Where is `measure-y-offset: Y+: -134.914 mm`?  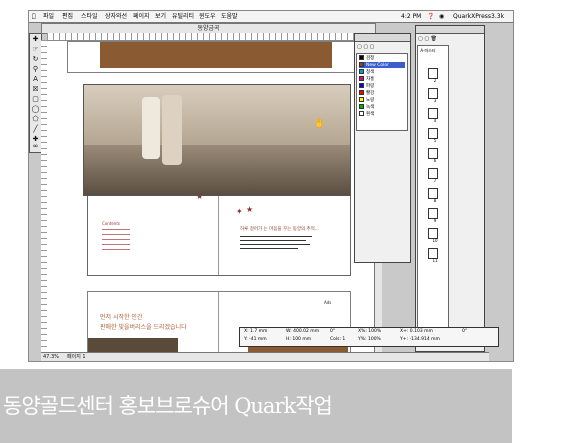 measure-y-offset: Y+: -134.914 mm is located at coordinates (420, 340).